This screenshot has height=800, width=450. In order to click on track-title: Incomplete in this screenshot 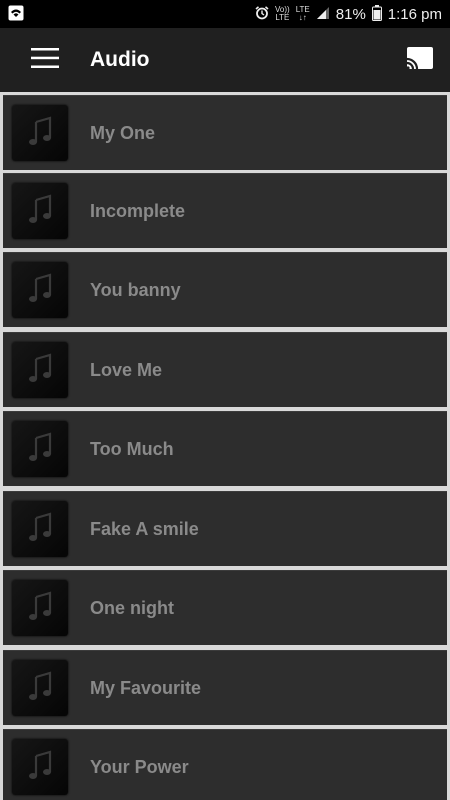, I will do `click(138, 210)`.